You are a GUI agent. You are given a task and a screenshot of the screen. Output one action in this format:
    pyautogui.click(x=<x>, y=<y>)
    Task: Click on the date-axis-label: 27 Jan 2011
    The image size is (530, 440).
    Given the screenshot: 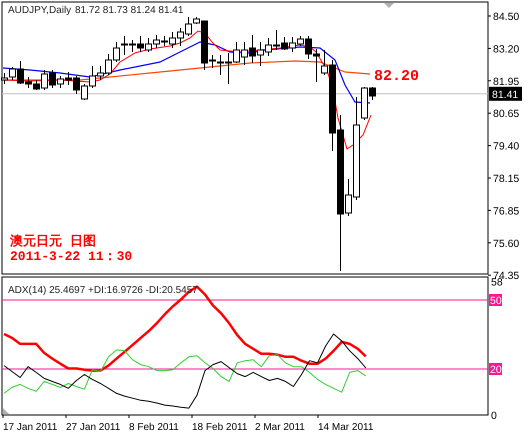 What is the action you would take?
    pyautogui.click(x=93, y=427)
    